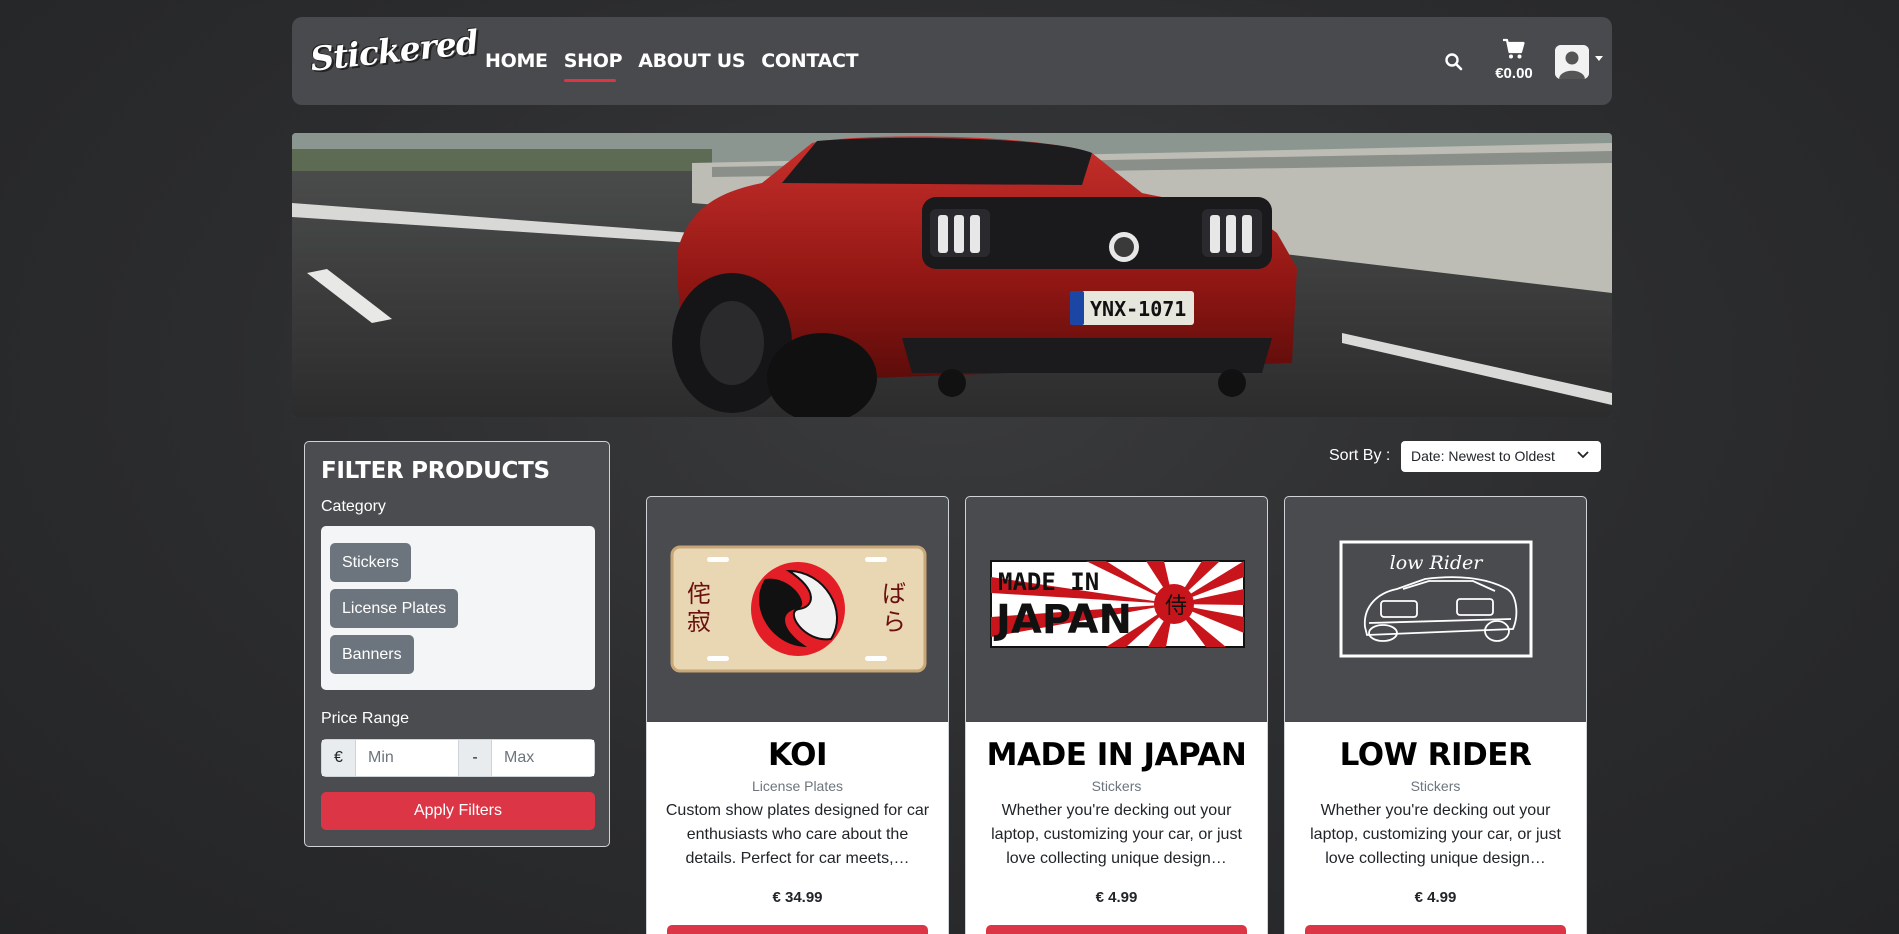  Describe the element at coordinates (1436, 599) in the screenshot. I see `low-rider-image: low Rider` at that location.